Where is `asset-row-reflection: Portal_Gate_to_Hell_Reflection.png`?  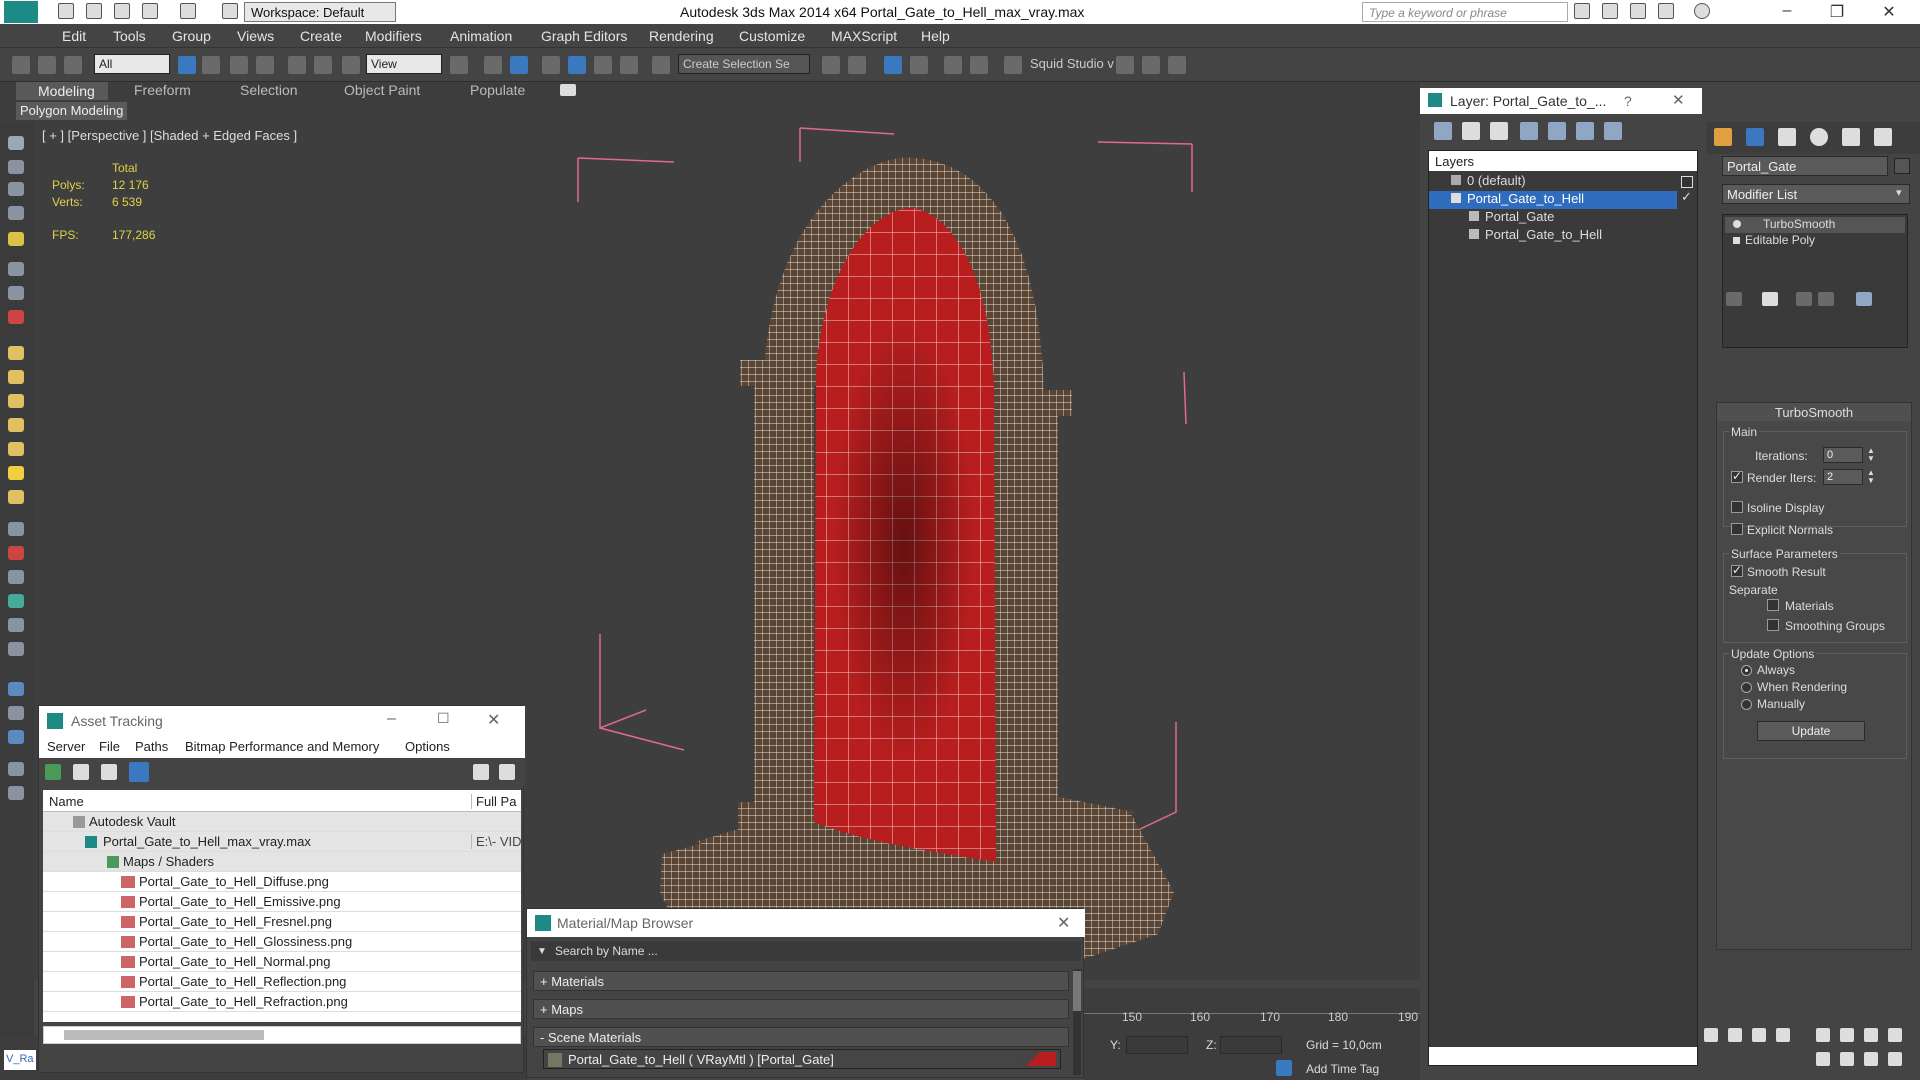 asset-row-reflection: Portal_Gate_to_Hell_Reflection.png is located at coordinates (282, 982).